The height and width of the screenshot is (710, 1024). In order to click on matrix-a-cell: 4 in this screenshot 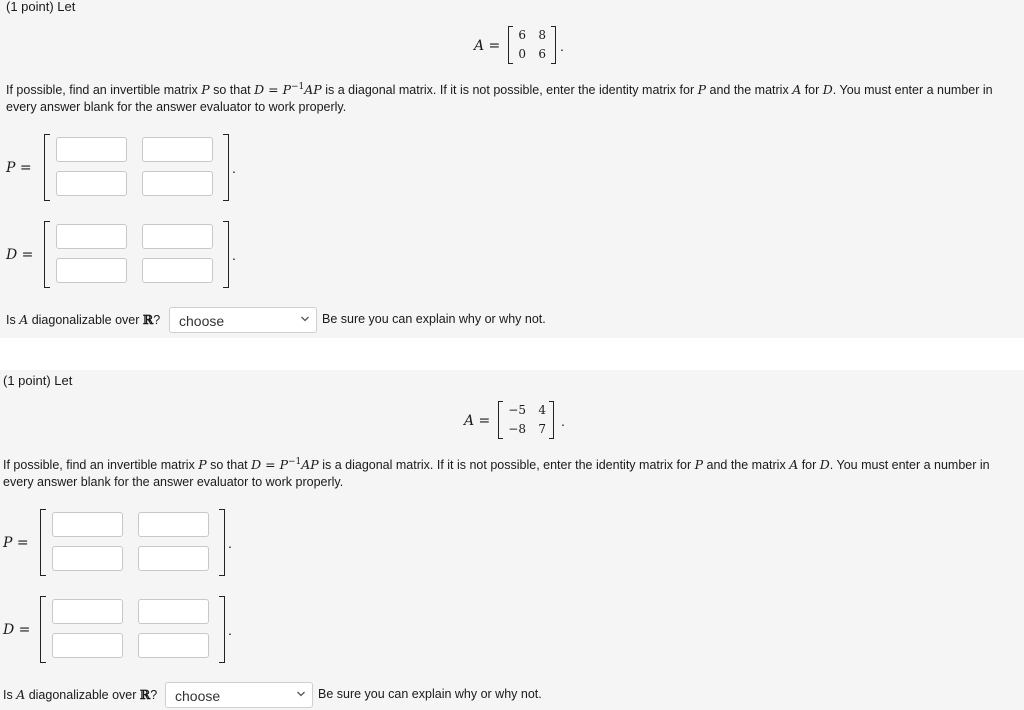, I will do `click(542, 410)`.